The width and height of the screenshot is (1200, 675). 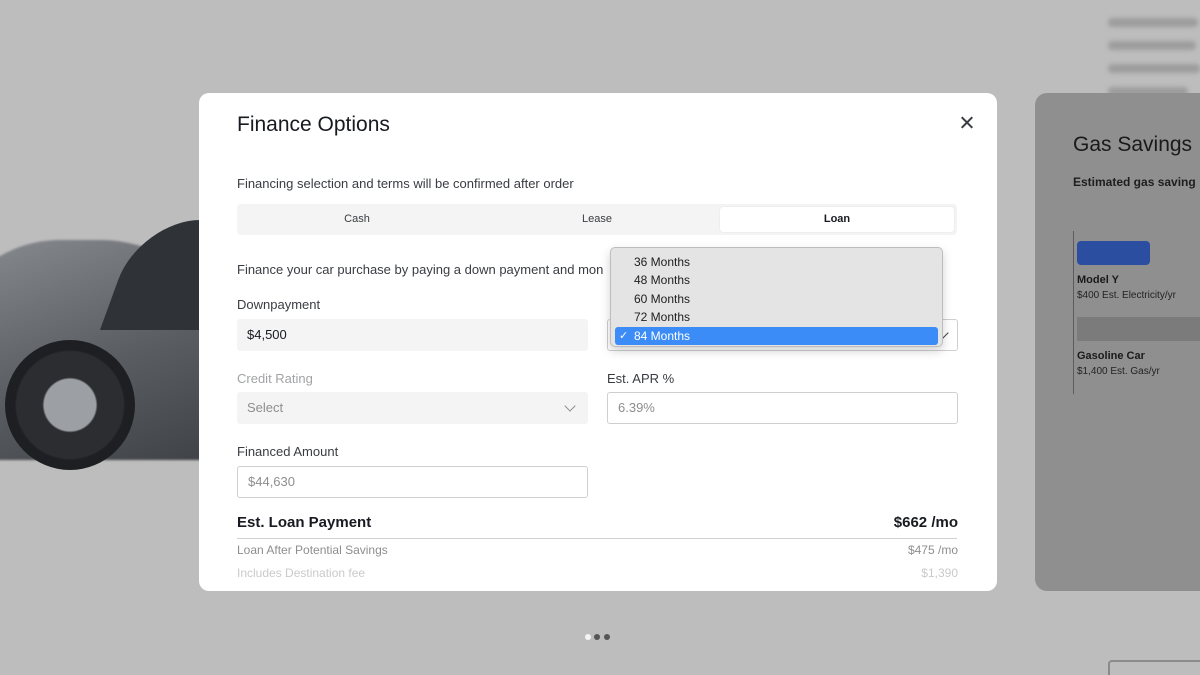 What do you see at coordinates (570, 406) in the screenshot?
I see `chevron-down-icon` at bounding box center [570, 406].